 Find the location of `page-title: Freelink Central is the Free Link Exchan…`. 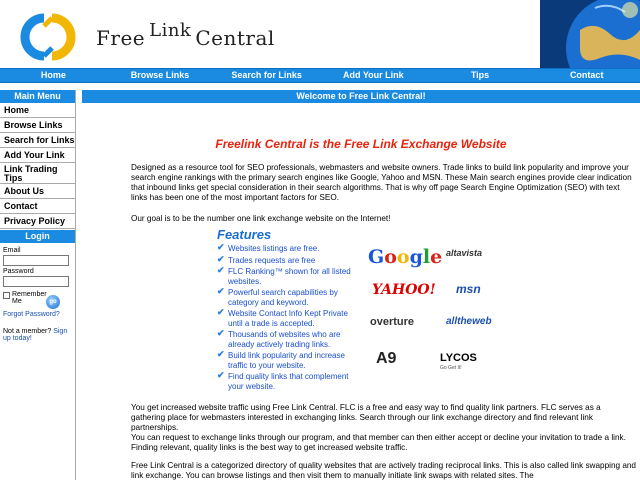

page-title: Freelink Central is the Free Link Exchan… is located at coordinates (361, 144).